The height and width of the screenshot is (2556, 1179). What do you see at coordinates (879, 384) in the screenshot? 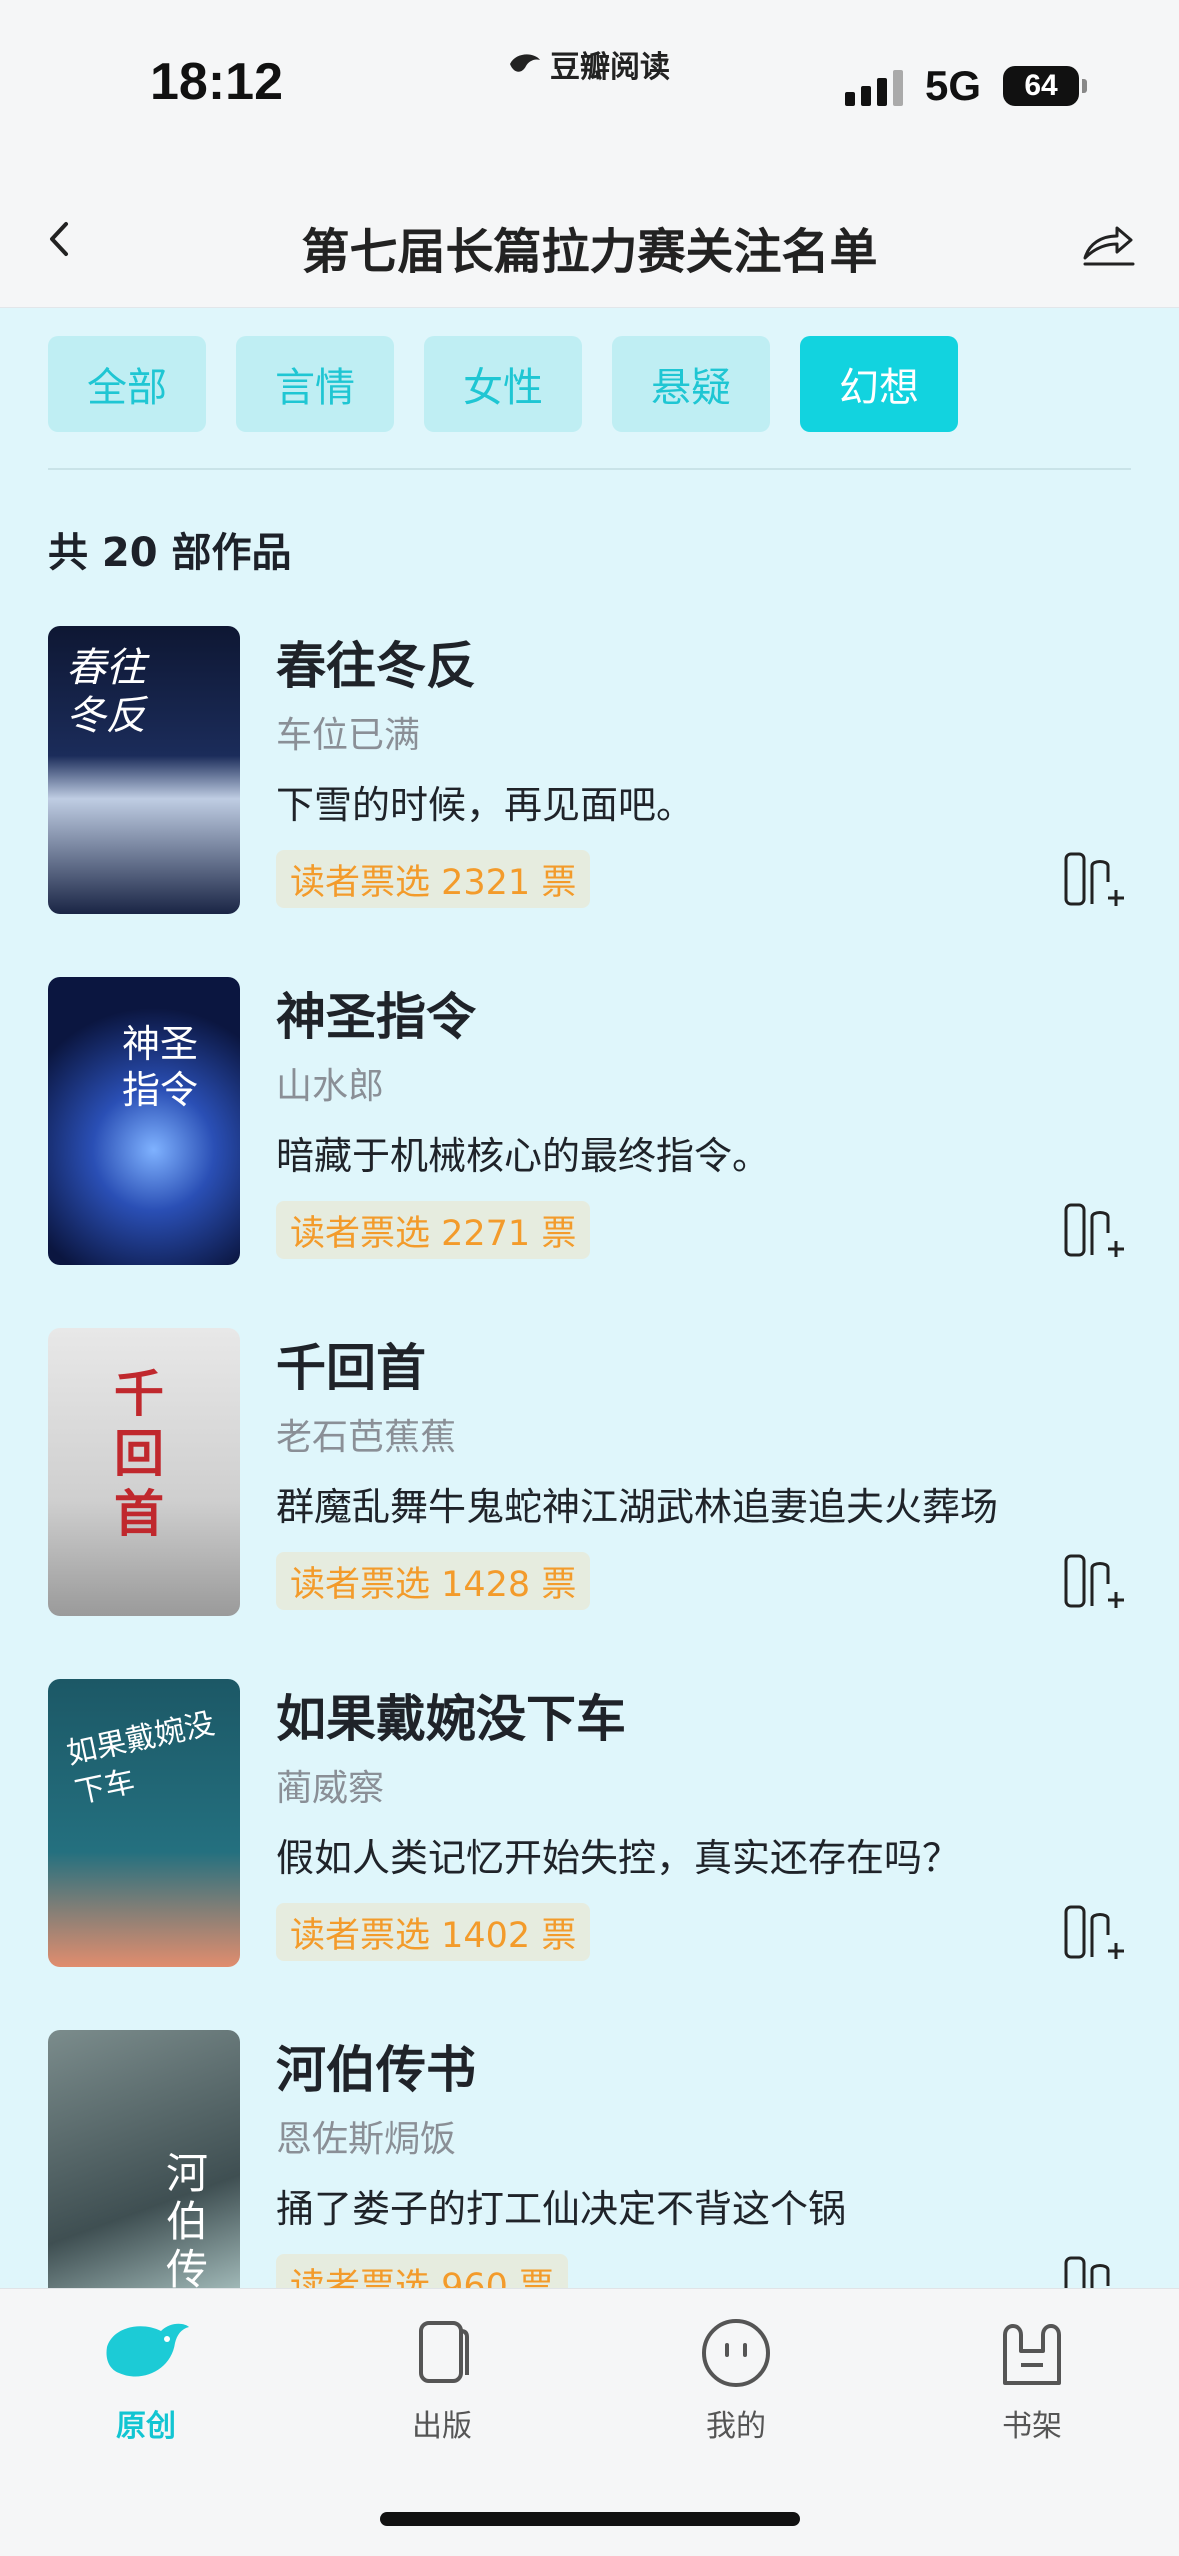
I see `filter-fantasy: 幻想` at bounding box center [879, 384].